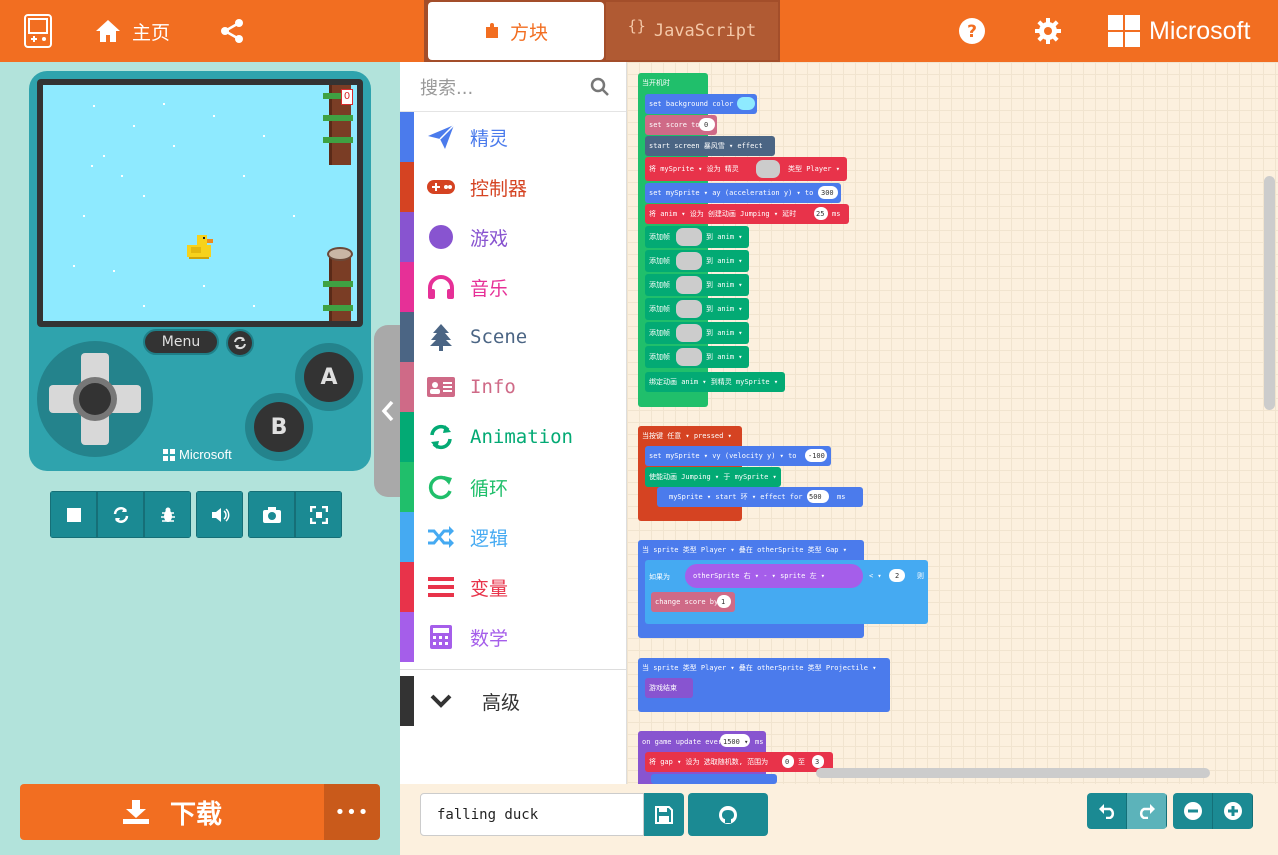 The width and height of the screenshot is (1278, 855). What do you see at coordinates (713, 477) in the screenshot?
I see `block-text: 使能动画 Jumping ▾ 于 mySprite ▾` at bounding box center [713, 477].